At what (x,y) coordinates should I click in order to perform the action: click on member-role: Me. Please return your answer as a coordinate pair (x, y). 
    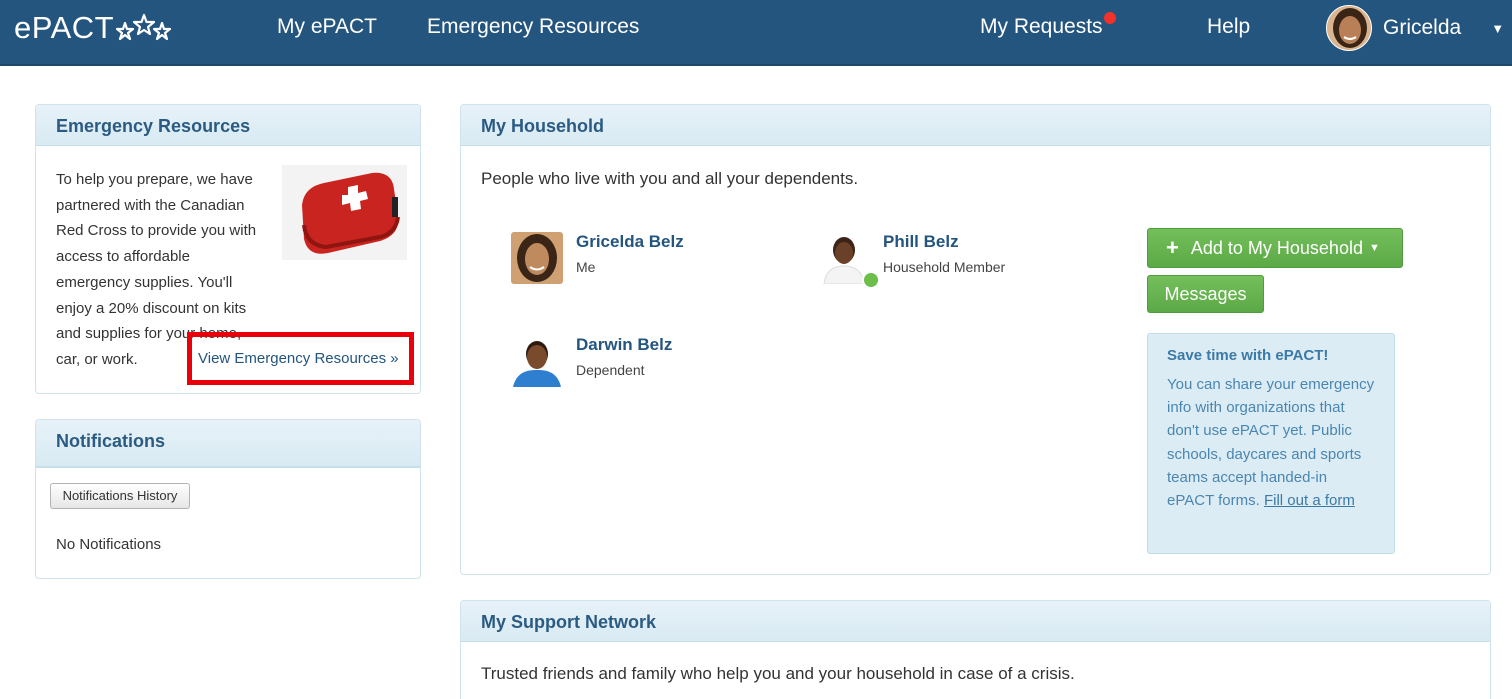
    Looking at the image, I should click on (586, 267).